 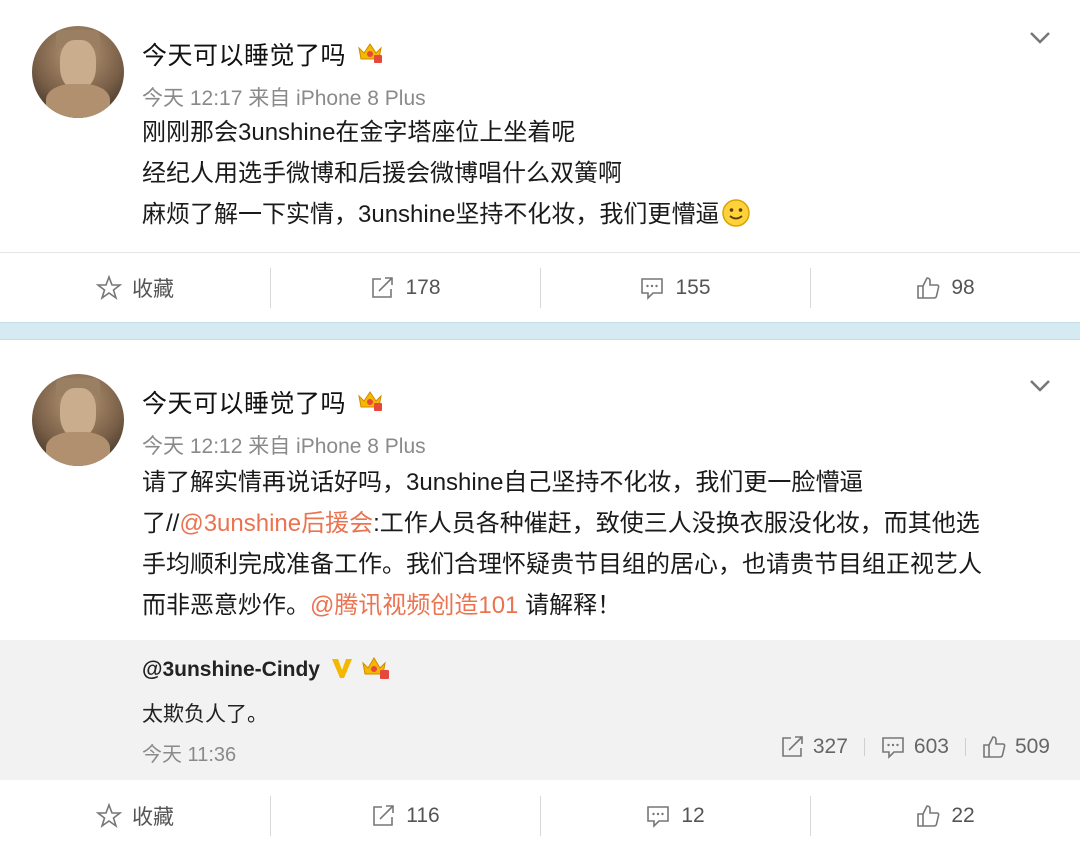 I want to click on content-line: 经纪人用选手微博和后援会微博唱什么双簧啊, so click(x=382, y=173).